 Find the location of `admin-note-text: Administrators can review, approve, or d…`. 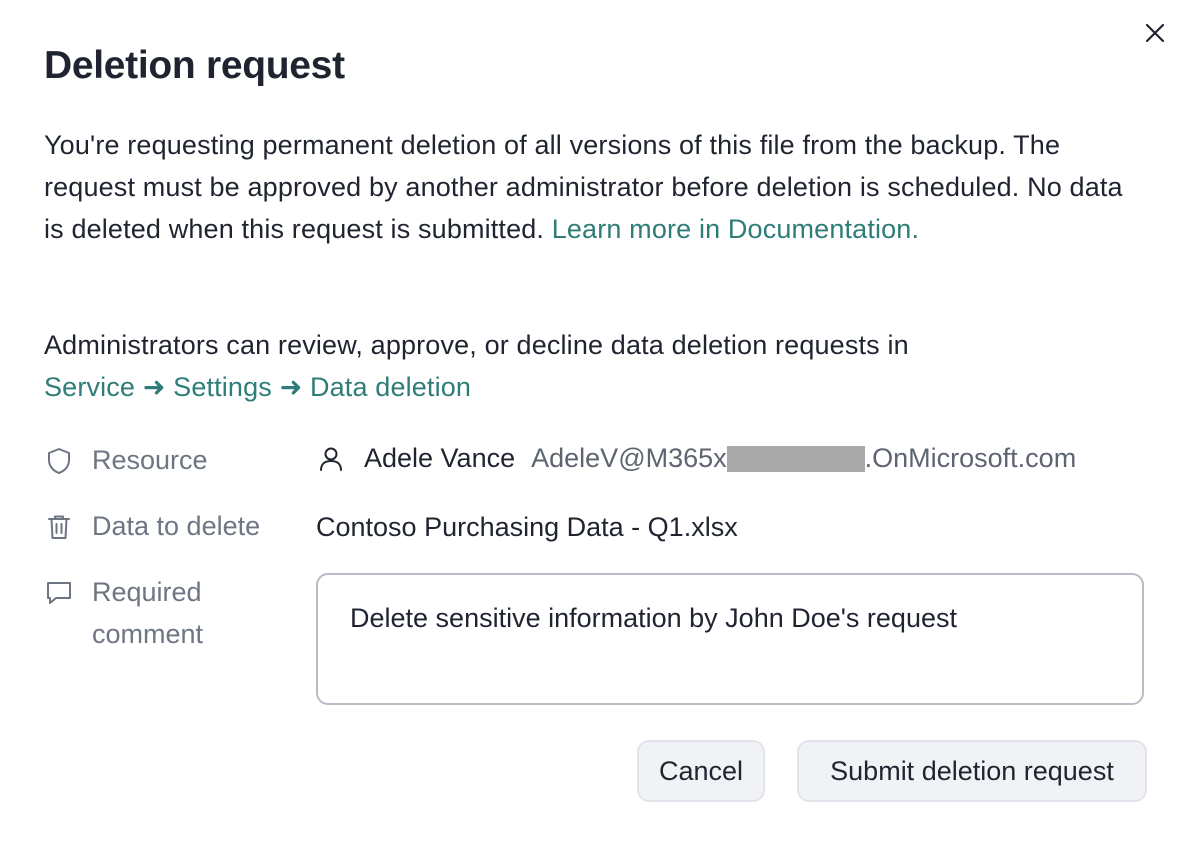

admin-note-text: Administrators can review, approve, or d… is located at coordinates (476, 345).